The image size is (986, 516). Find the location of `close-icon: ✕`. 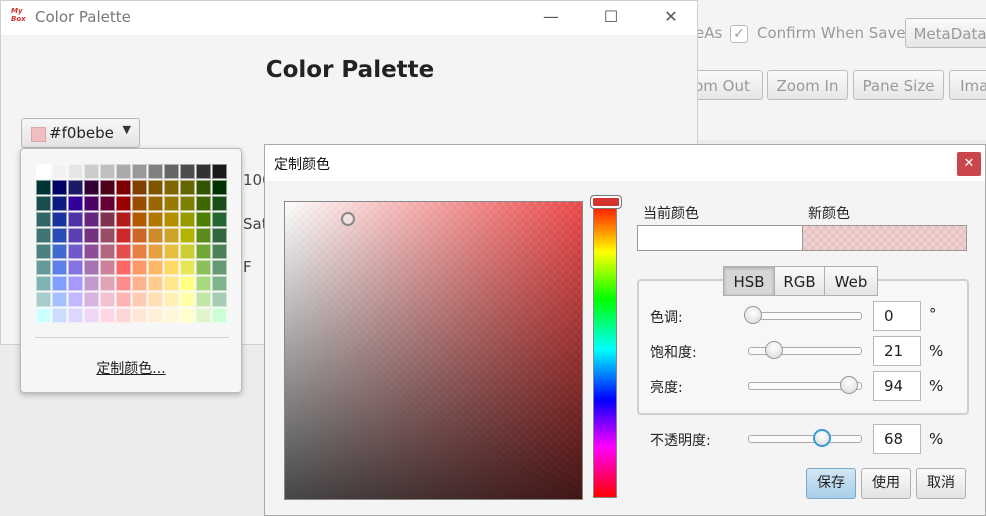

close-icon: ✕ is located at coordinates (671, 17).